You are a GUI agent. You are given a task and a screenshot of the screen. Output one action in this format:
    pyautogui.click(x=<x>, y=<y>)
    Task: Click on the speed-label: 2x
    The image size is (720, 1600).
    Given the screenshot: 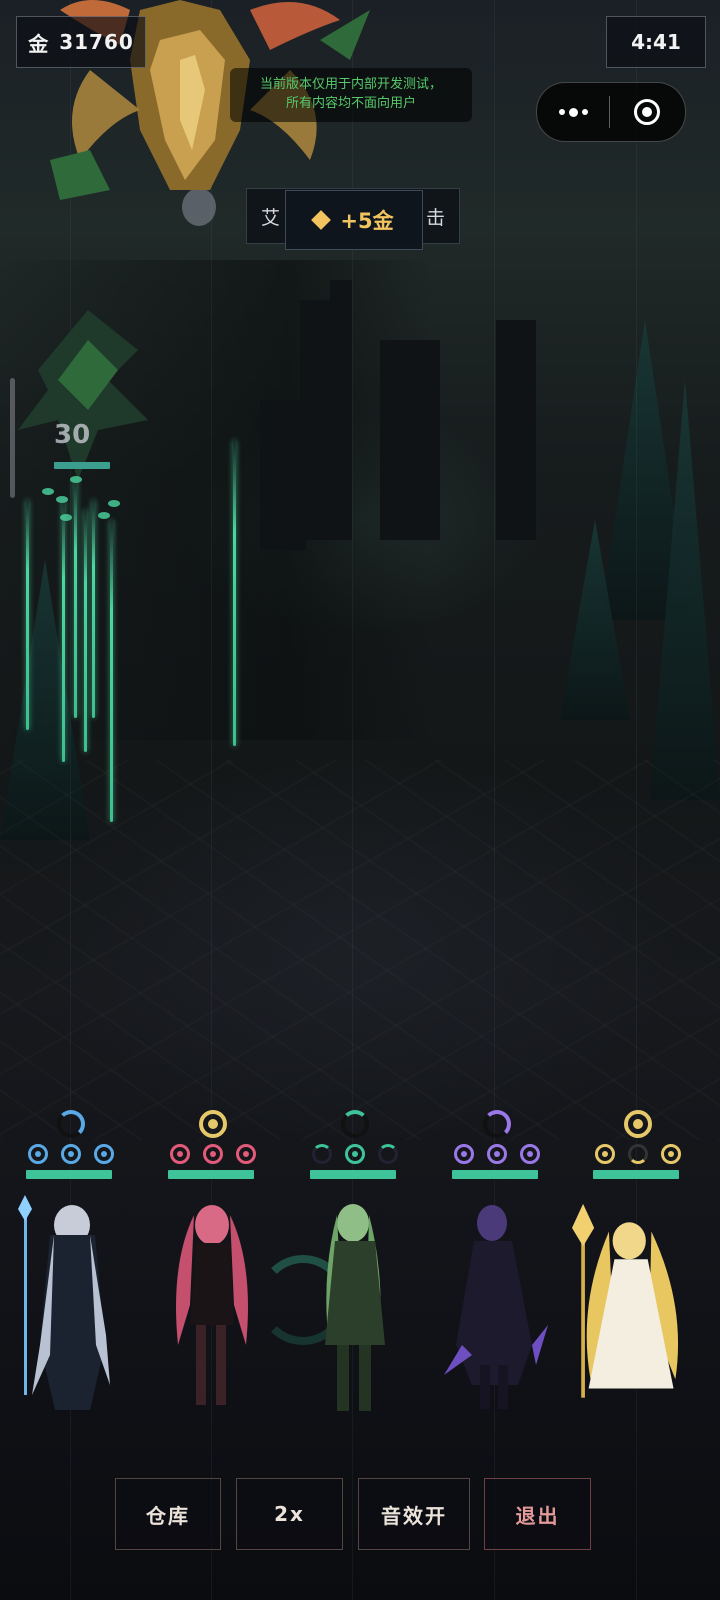 What is the action you would take?
    pyautogui.click(x=289, y=1514)
    